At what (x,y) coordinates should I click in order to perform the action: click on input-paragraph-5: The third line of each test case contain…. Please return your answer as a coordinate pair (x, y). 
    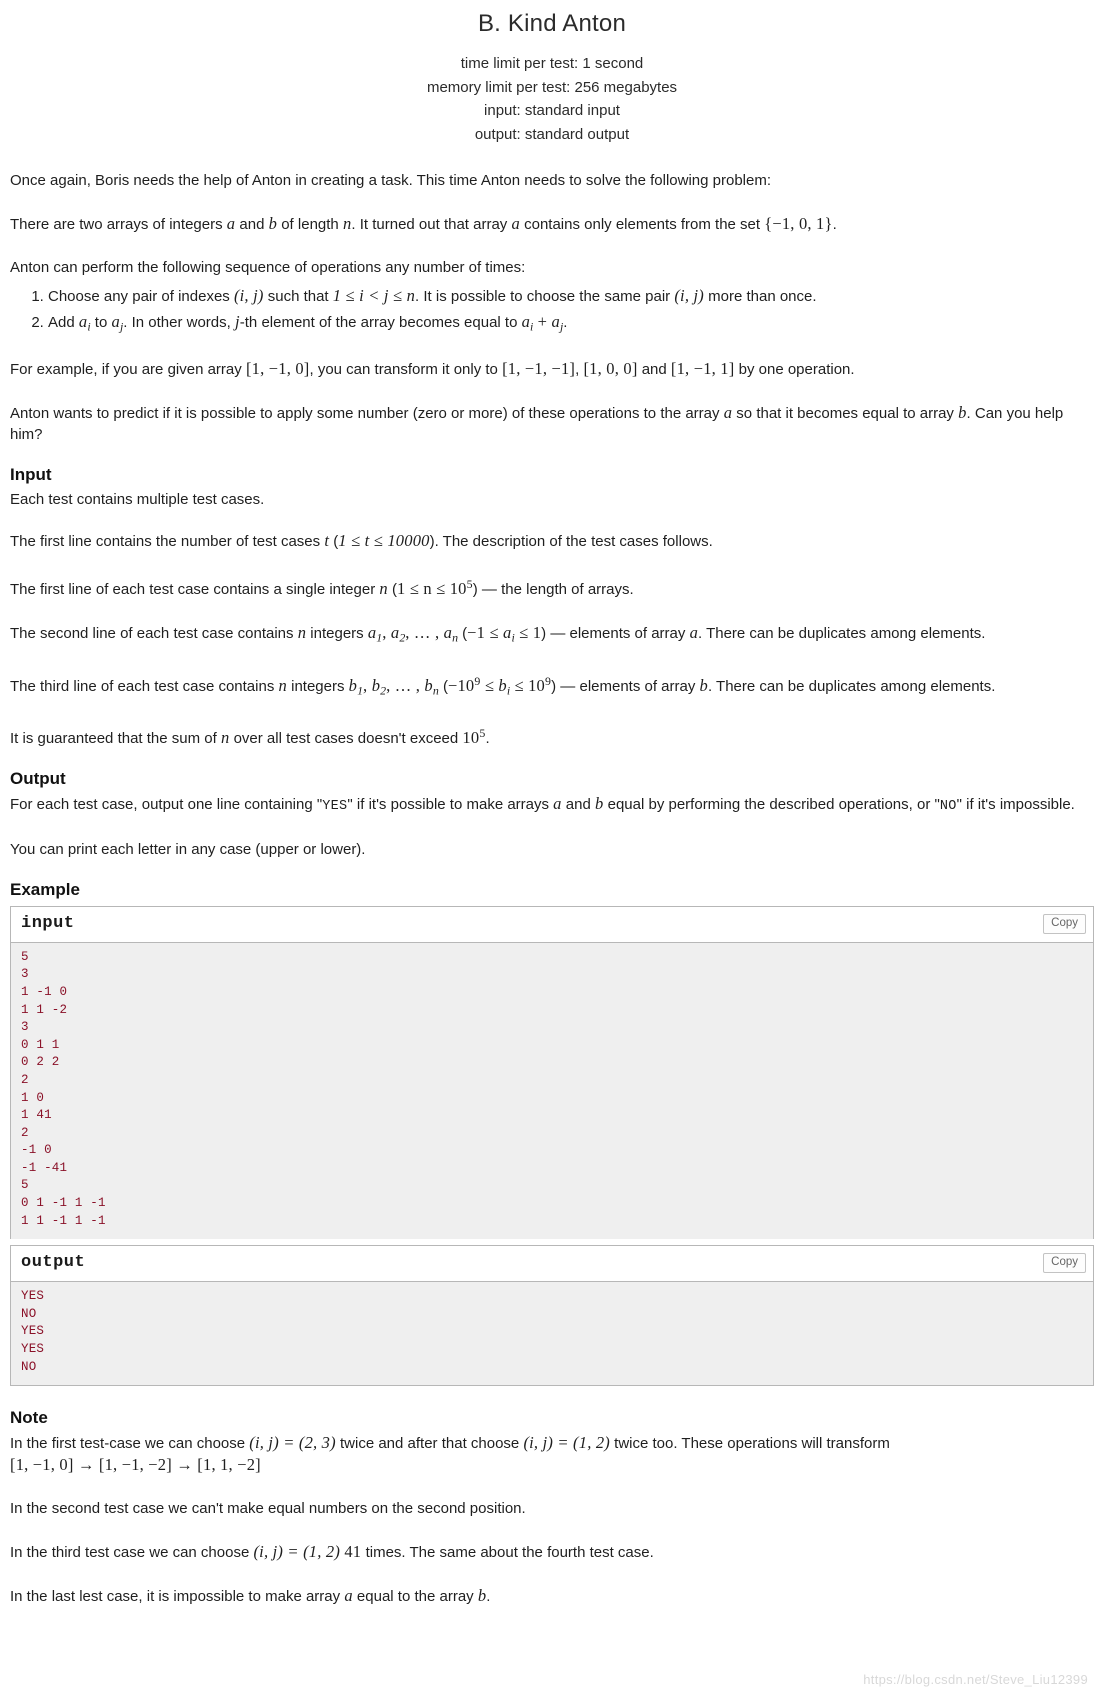
    Looking at the image, I should click on (503, 685).